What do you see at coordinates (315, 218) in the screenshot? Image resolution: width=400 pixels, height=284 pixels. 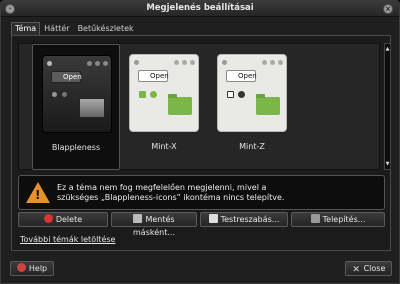 I see `install-icon` at bounding box center [315, 218].